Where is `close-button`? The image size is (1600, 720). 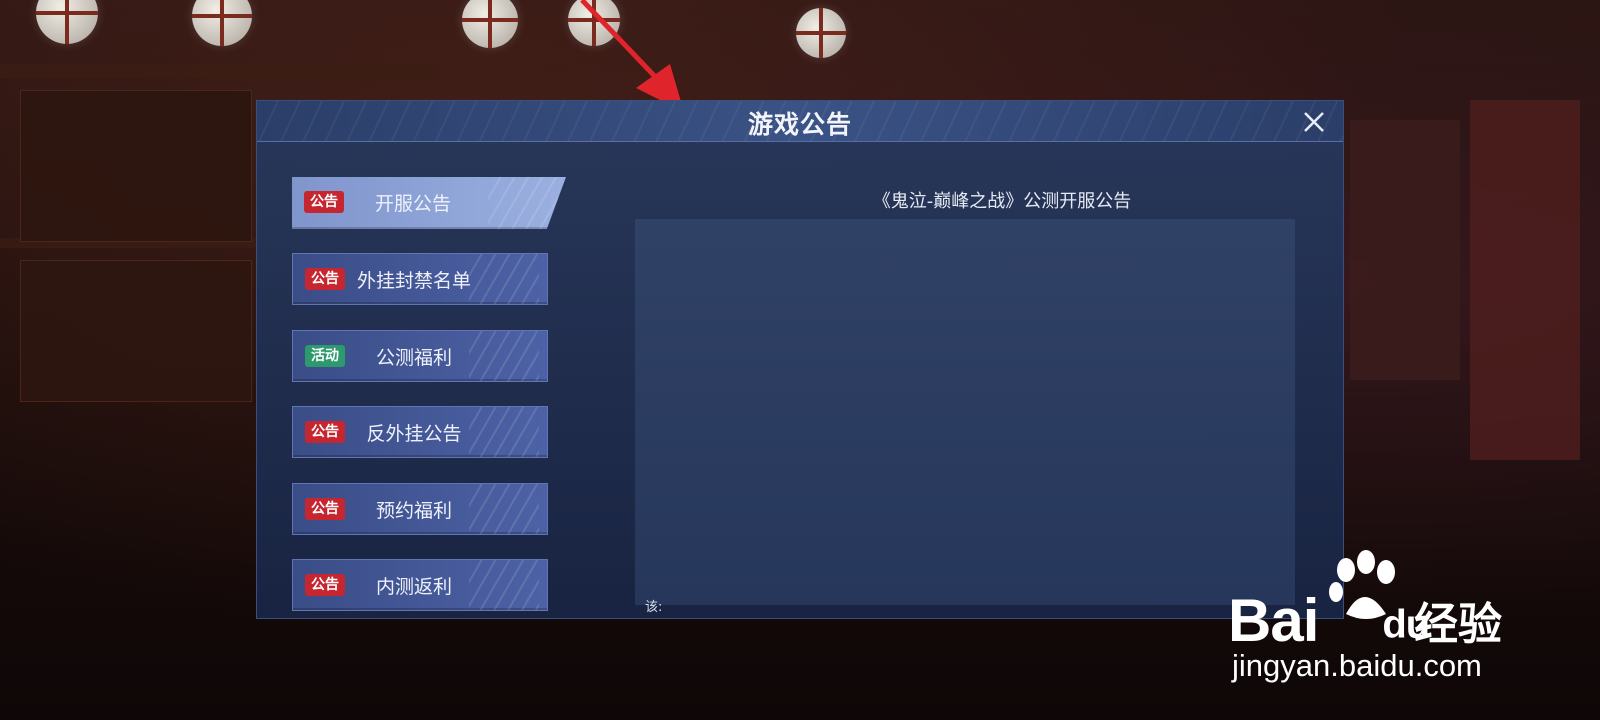 close-button is located at coordinates (1314, 122).